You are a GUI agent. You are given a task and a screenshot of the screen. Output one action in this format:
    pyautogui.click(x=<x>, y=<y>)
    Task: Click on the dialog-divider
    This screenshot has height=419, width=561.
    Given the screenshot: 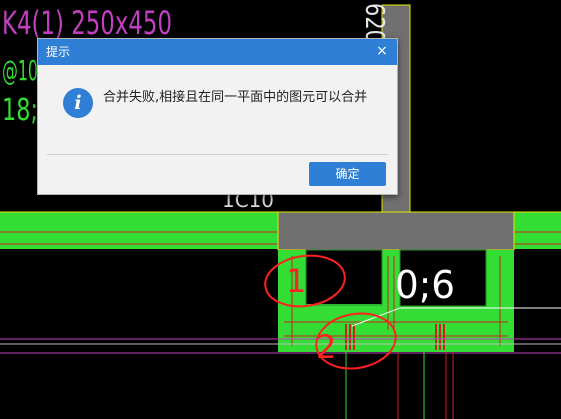 What is the action you would take?
    pyautogui.click(x=217, y=154)
    